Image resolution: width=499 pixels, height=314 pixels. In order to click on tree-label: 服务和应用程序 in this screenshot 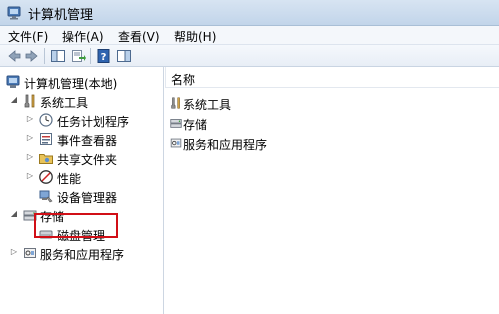, I will do `click(82, 255)`.